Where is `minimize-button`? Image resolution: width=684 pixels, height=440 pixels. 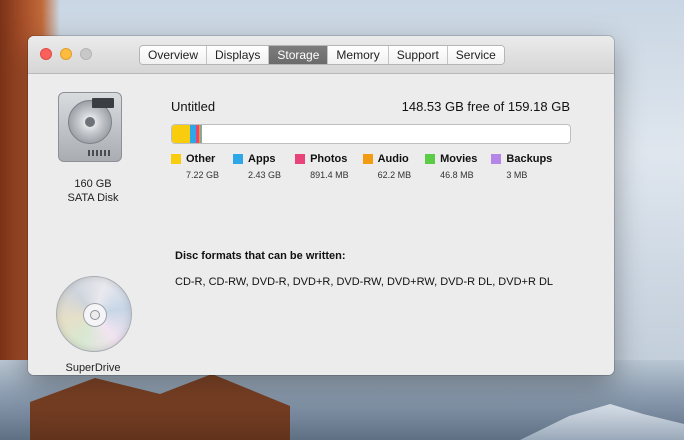 minimize-button is located at coordinates (66, 54).